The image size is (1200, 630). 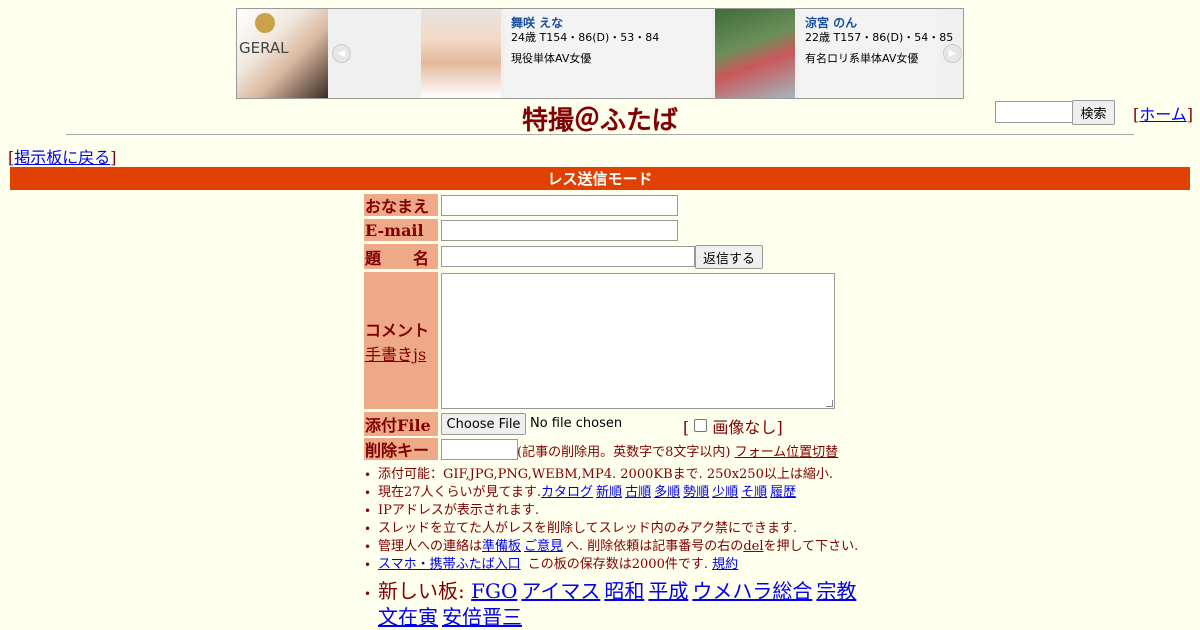 I want to click on ad-description: 有名ロリ系単体AV女優, so click(x=862, y=58).